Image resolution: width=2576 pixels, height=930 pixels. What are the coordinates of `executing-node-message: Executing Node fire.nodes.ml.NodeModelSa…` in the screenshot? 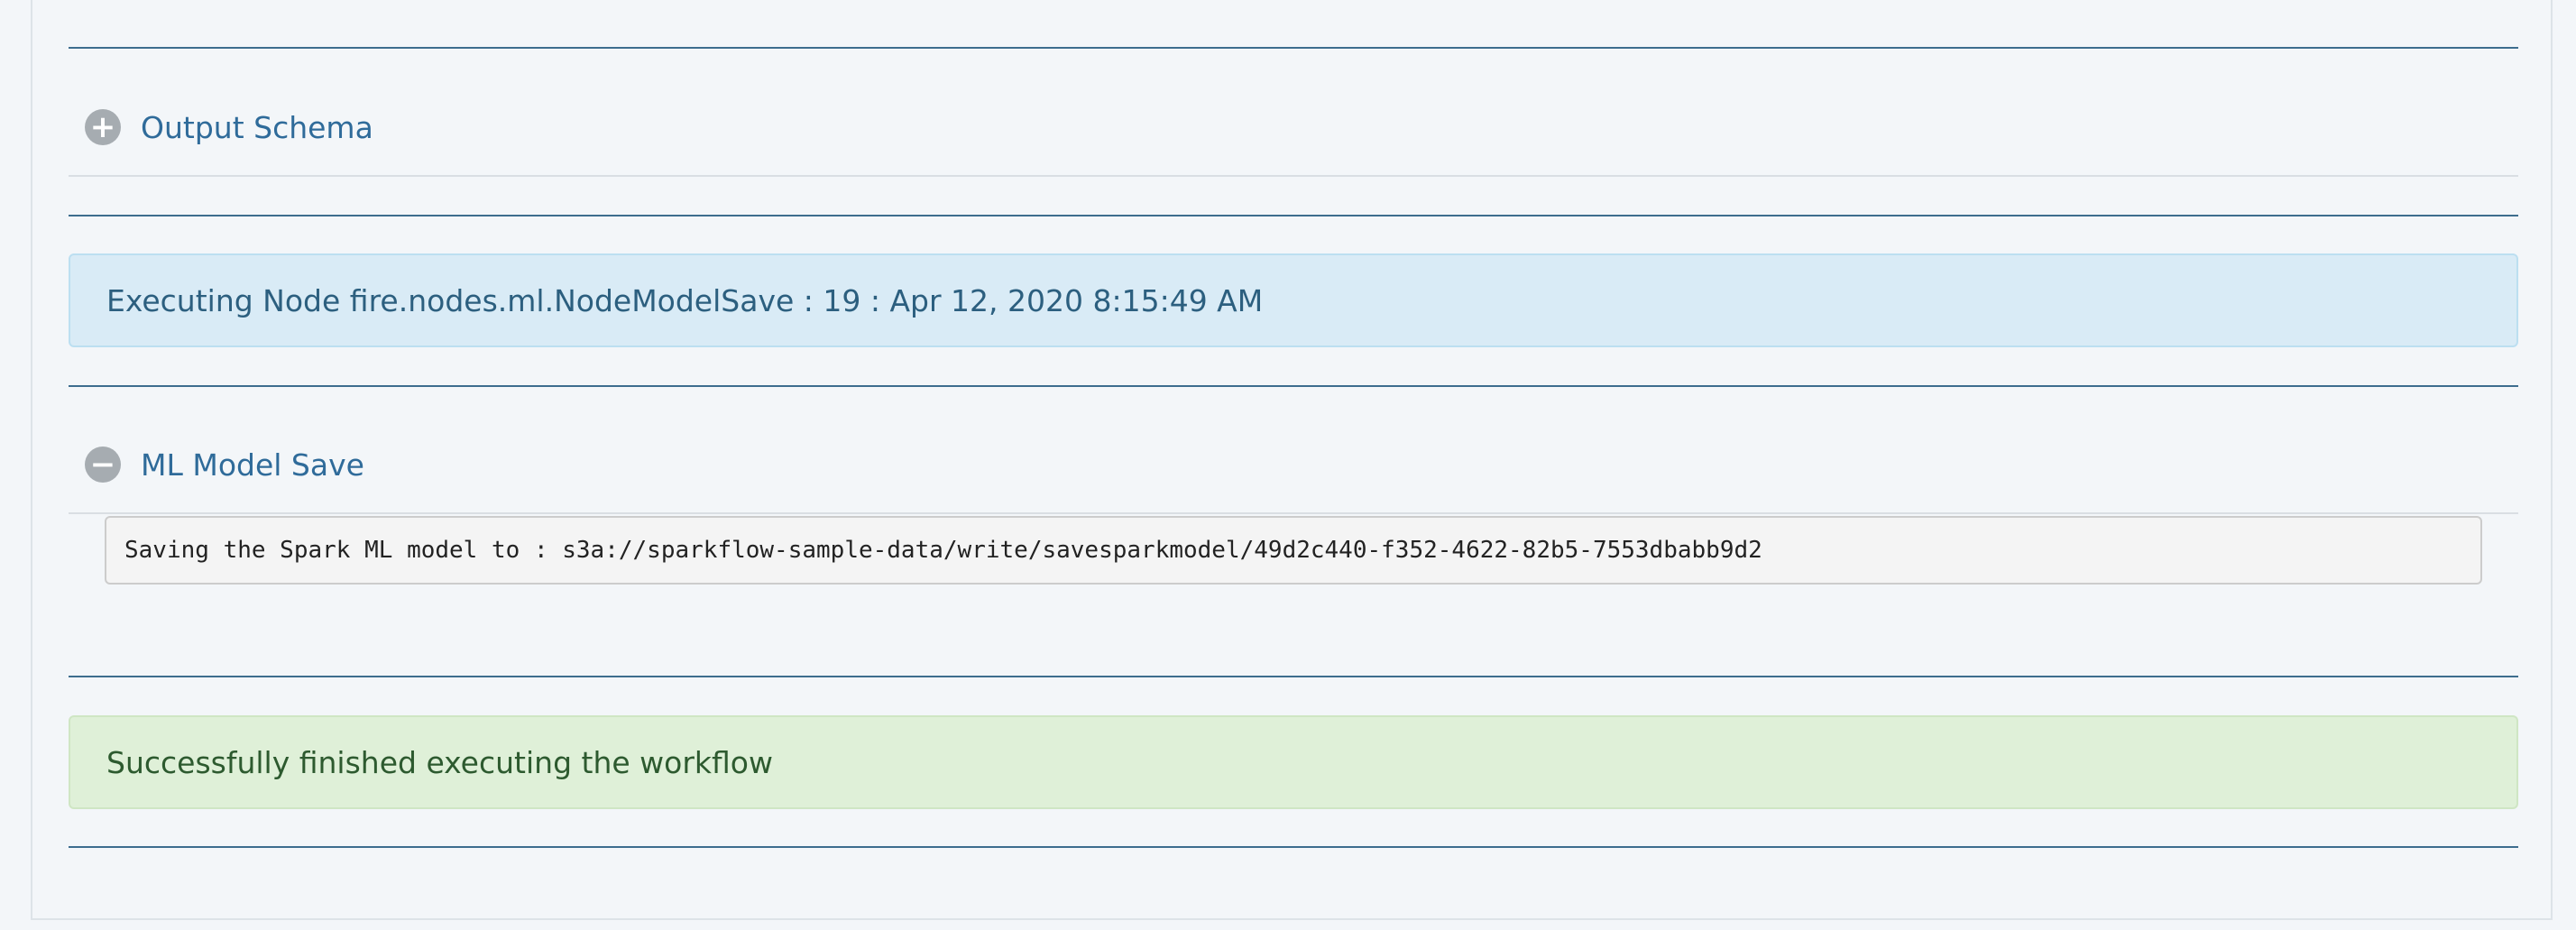 It's located at (685, 300).